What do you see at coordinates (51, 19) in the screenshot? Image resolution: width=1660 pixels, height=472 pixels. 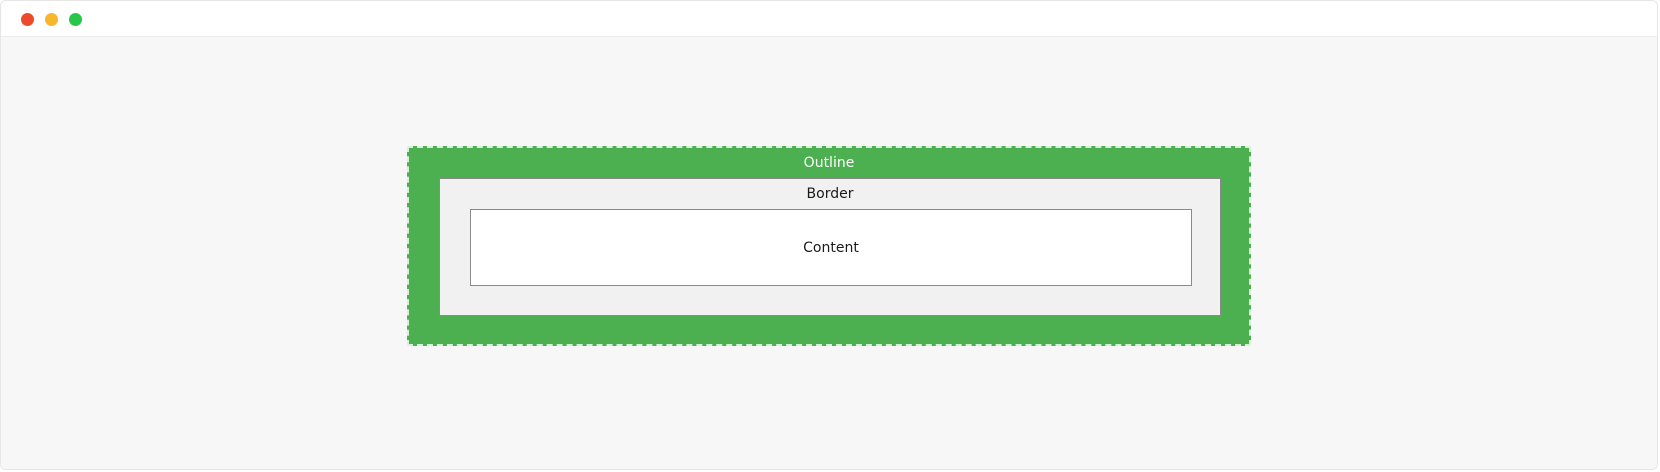 I see `minimize-window-button` at bounding box center [51, 19].